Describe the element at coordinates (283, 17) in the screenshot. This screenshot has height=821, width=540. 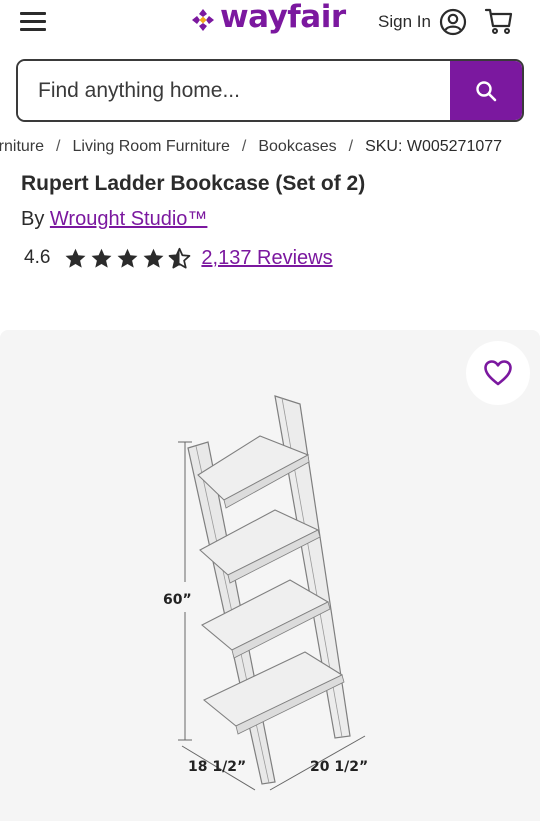
I see `logo-text: wayfair` at that location.